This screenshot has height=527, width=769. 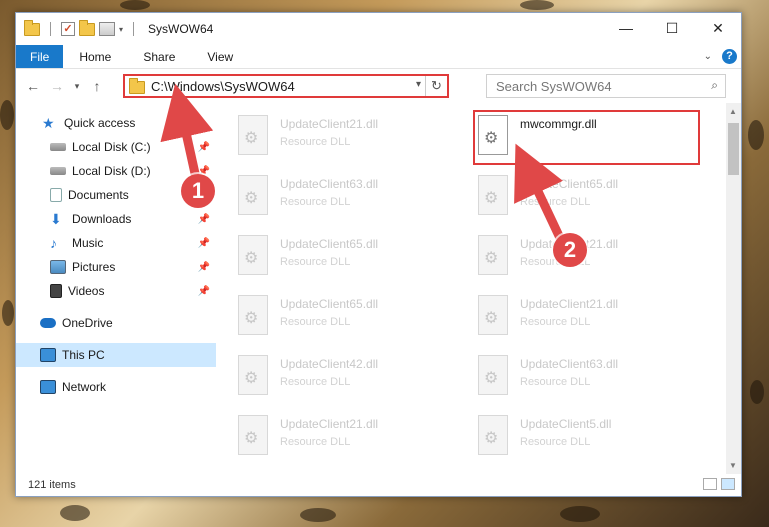 I want to click on scroll-down-icon: ▼, so click(x=733, y=465).